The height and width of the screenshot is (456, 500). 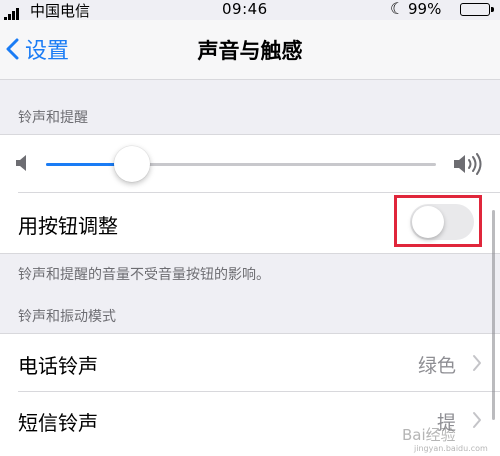 What do you see at coordinates (493, 315) in the screenshot?
I see `scroll-indicator` at bounding box center [493, 315].